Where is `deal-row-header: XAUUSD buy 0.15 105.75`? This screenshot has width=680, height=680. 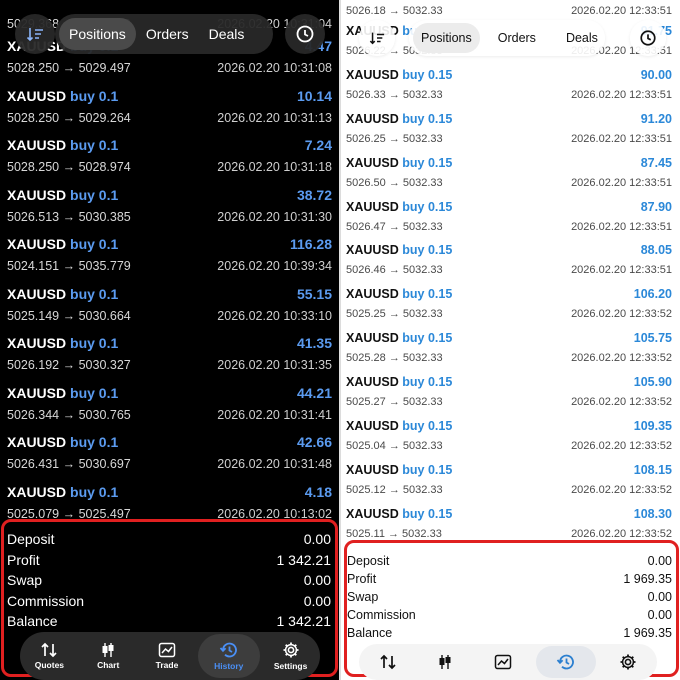 deal-row-header: XAUUSD buy 0.15 105.75 is located at coordinates (513, 338).